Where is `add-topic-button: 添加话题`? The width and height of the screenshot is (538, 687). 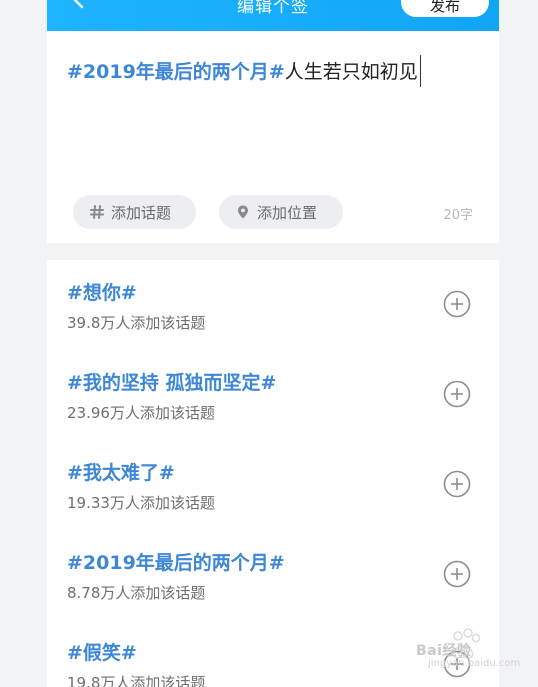 add-topic-button: 添加话题 is located at coordinates (134, 212).